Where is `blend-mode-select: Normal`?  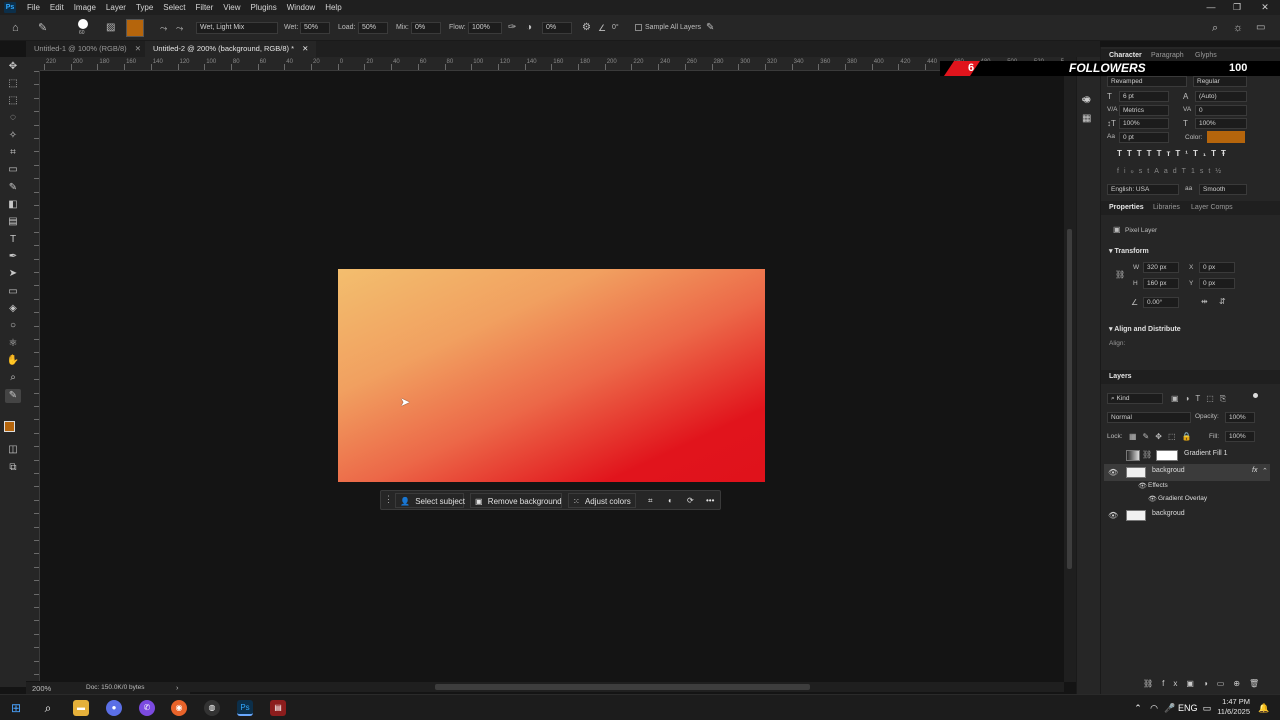
blend-mode-select: Normal is located at coordinates (1149, 417).